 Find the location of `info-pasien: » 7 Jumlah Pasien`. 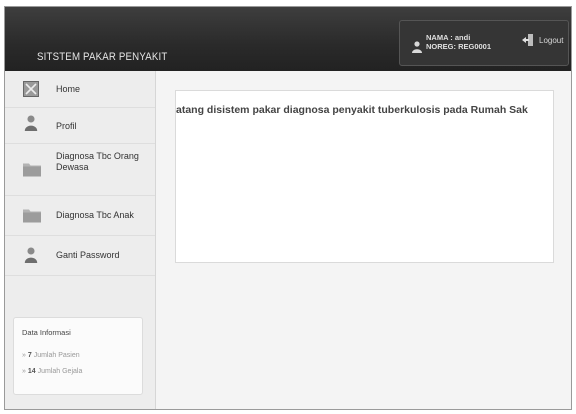

info-pasien: » 7 Jumlah Pasien is located at coordinates (51, 355).